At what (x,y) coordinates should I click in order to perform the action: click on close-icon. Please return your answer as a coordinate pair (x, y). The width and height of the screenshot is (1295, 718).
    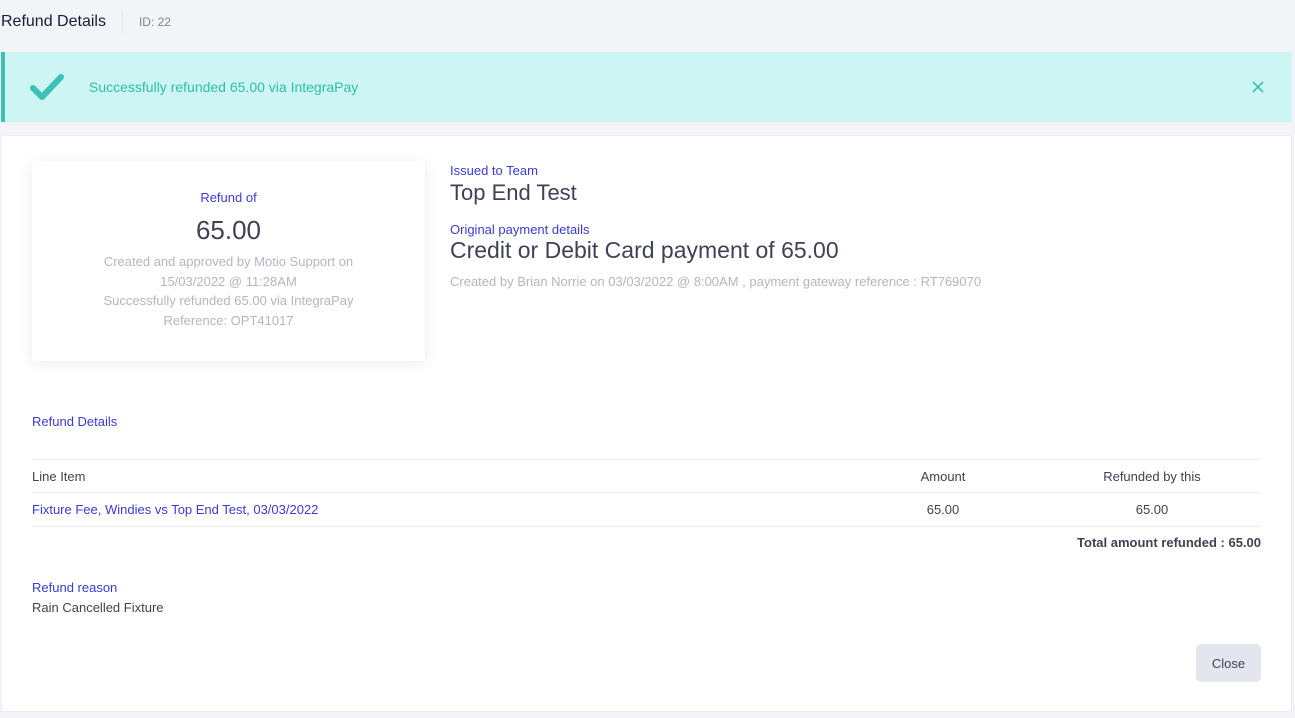
    Looking at the image, I should click on (1258, 87).